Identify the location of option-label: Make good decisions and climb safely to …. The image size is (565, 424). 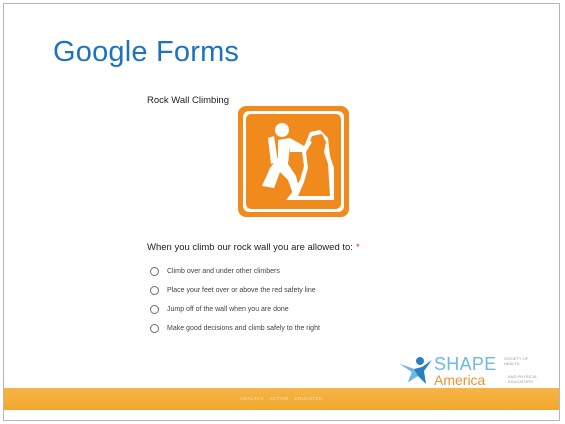
(243, 328).